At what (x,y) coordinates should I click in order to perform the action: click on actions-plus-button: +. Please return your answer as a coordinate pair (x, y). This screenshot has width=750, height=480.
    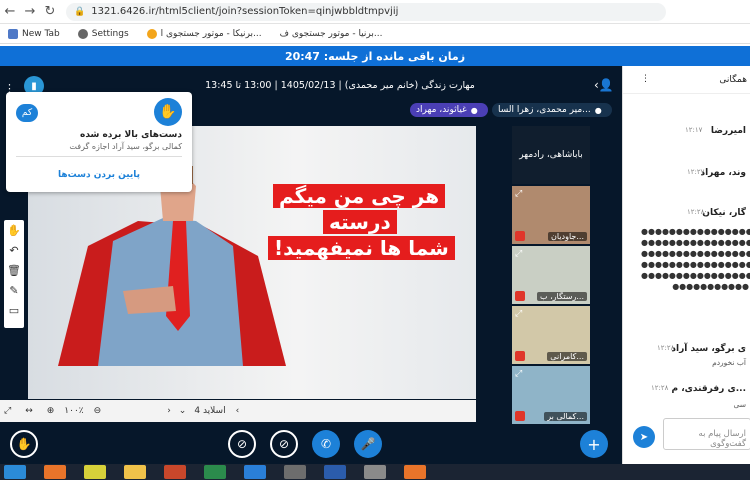
    Looking at the image, I should click on (594, 444).